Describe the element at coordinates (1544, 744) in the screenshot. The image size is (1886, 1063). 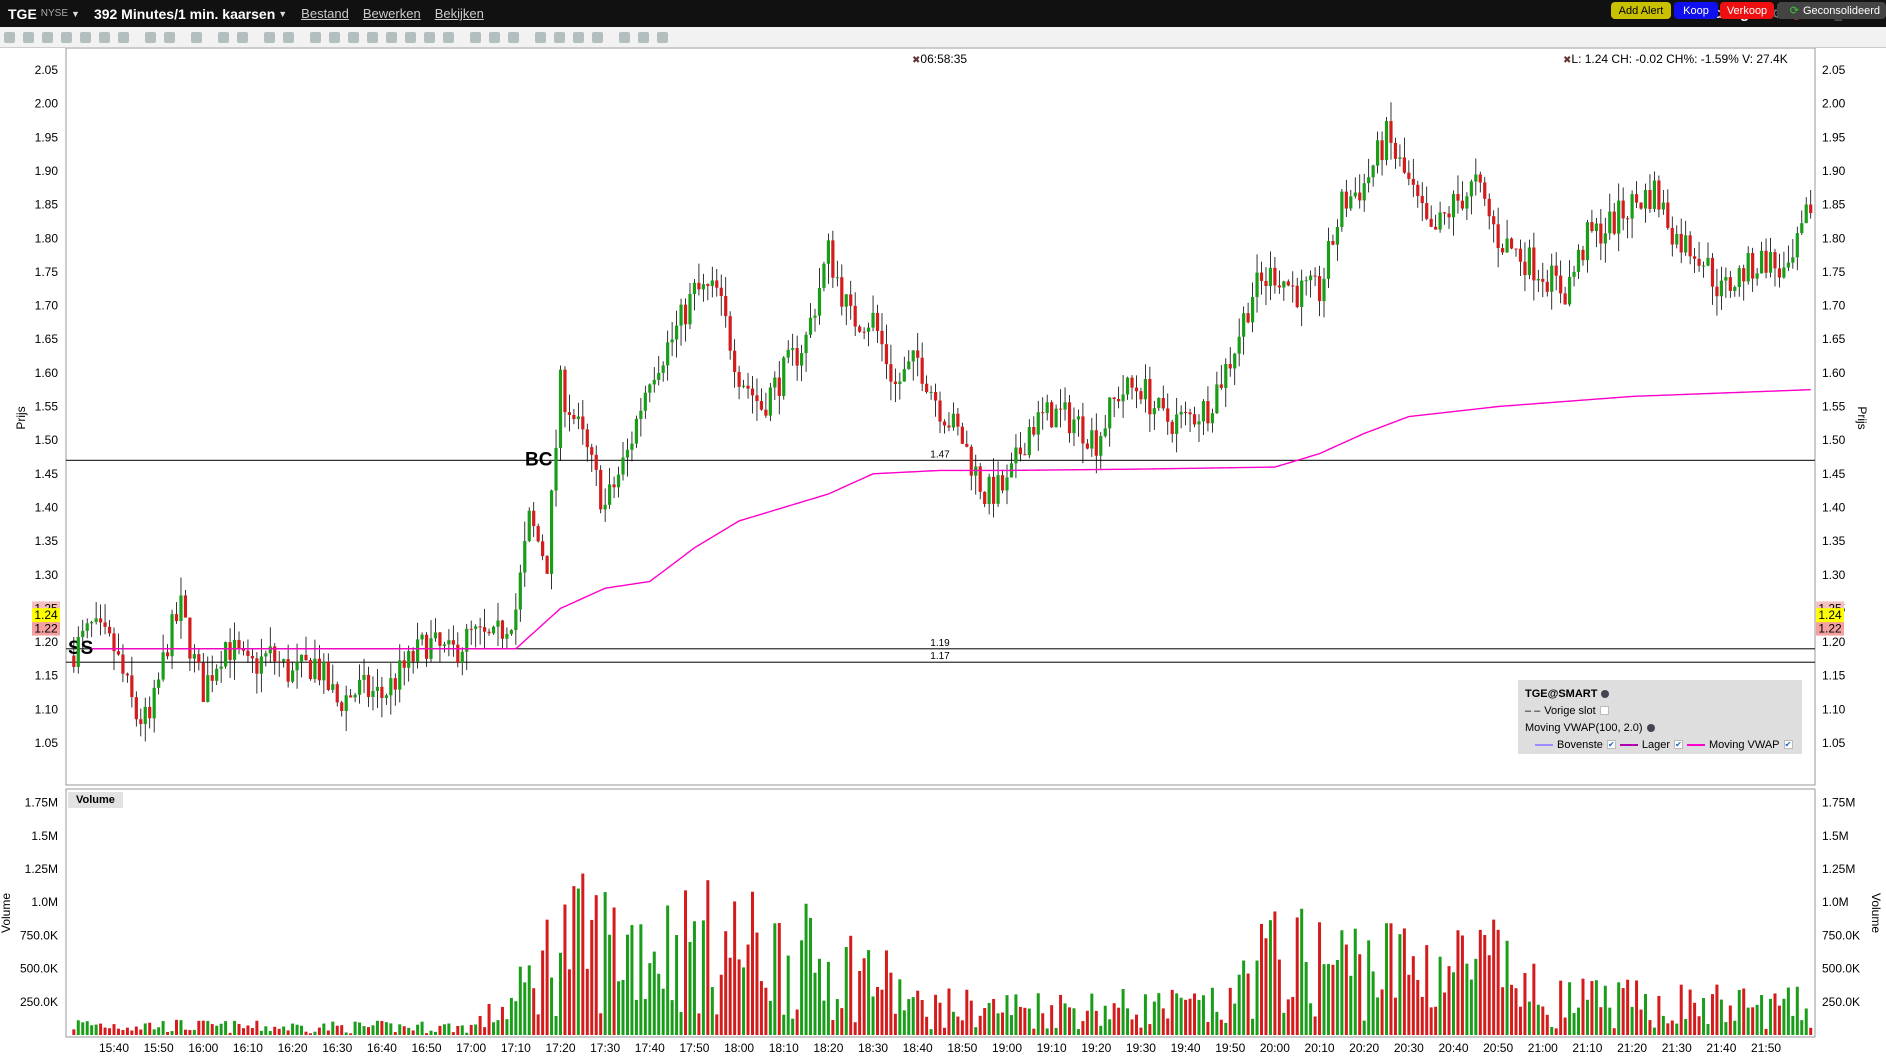
I see `upper-swatch` at that location.